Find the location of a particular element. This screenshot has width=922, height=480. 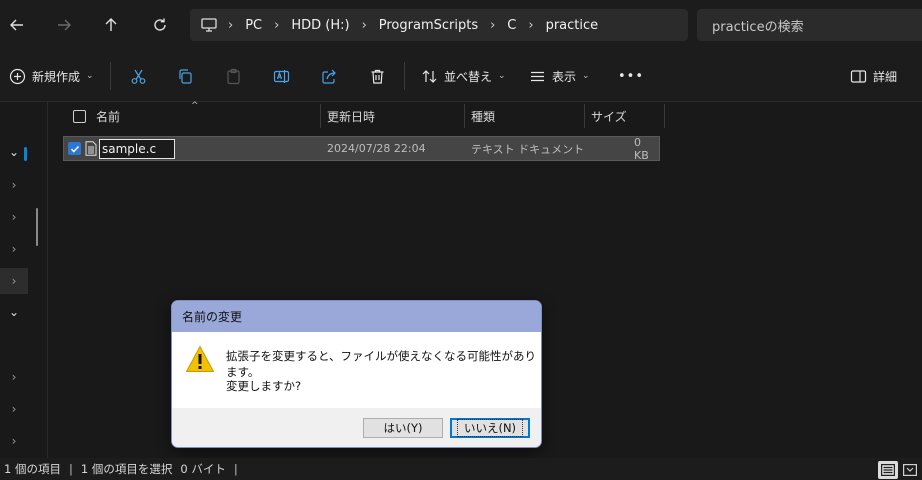

no-label: いいえ(N) is located at coordinates (490, 428).